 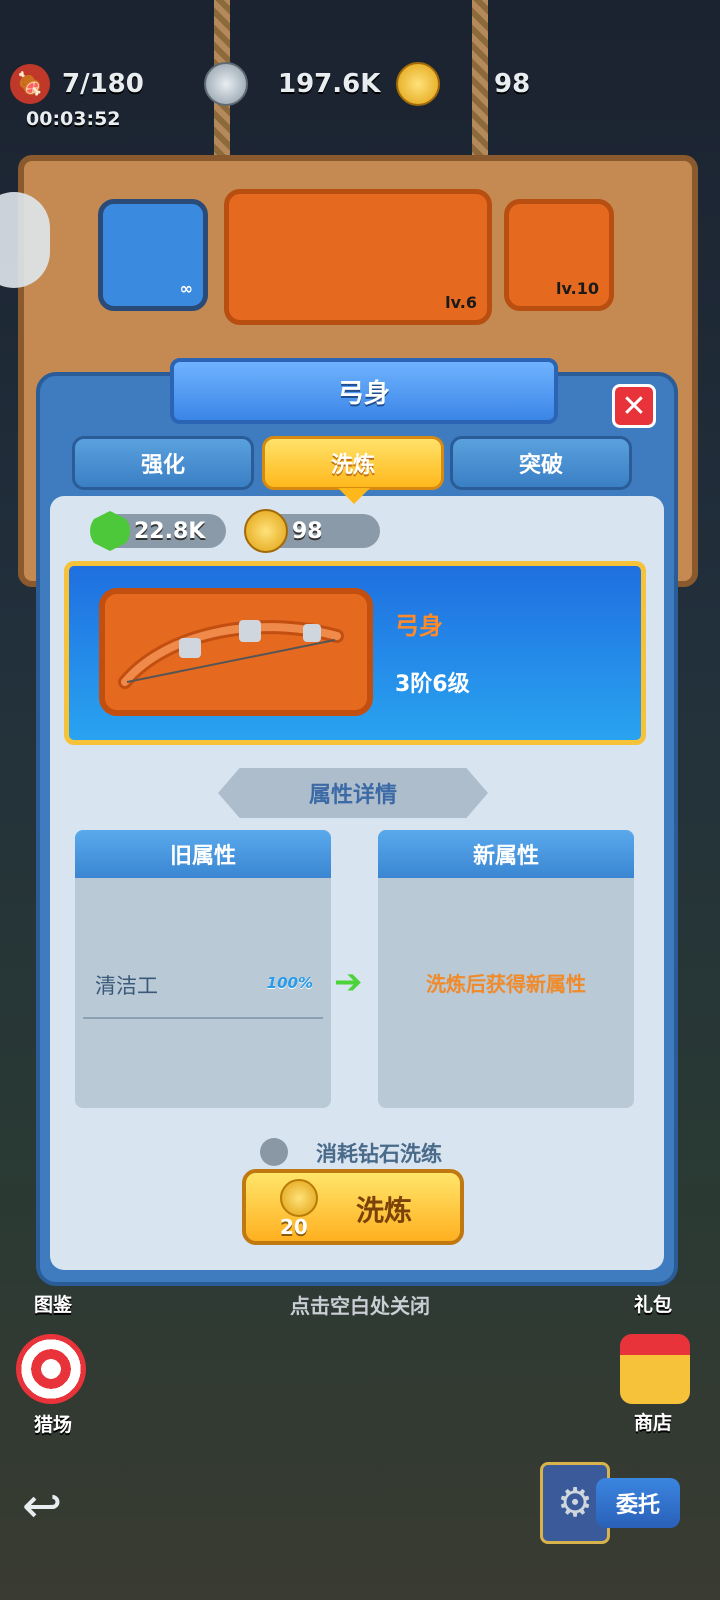 What do you see at coordinates (353, 1207) in the screenshot?
I see `refine-button: 20 洗炼` at bounding box center [353, 1207].